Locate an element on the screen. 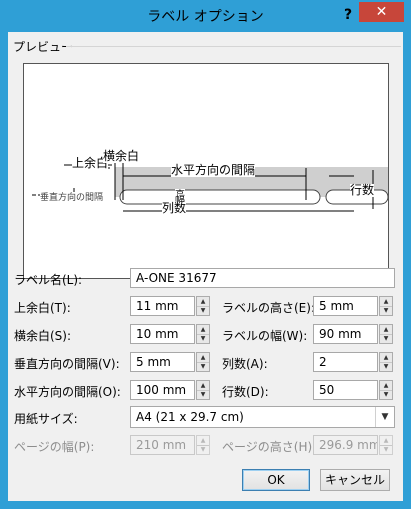  page-size-label: 用紙サイズ: is located at coordinates (46, 419).